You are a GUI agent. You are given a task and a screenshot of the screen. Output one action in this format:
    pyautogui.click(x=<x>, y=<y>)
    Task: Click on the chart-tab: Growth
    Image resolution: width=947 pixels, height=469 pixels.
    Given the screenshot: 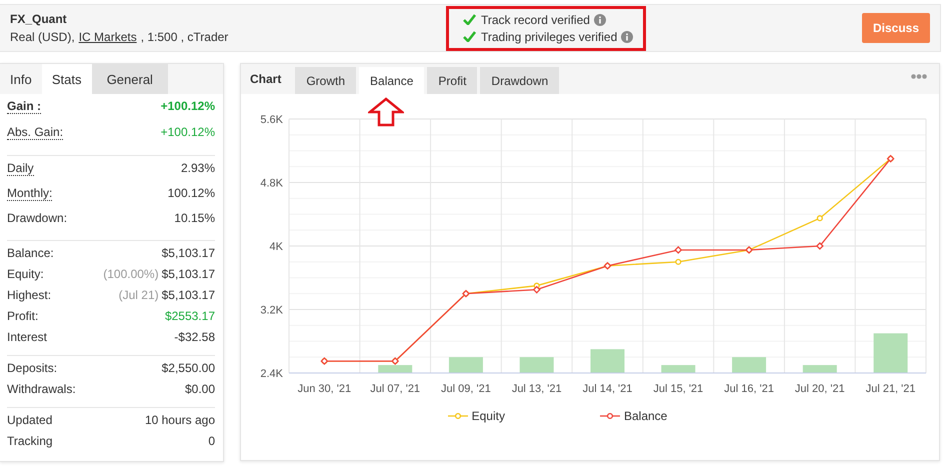 What is the action you would take?
    pyautogui.click(x=325, y=80)
    